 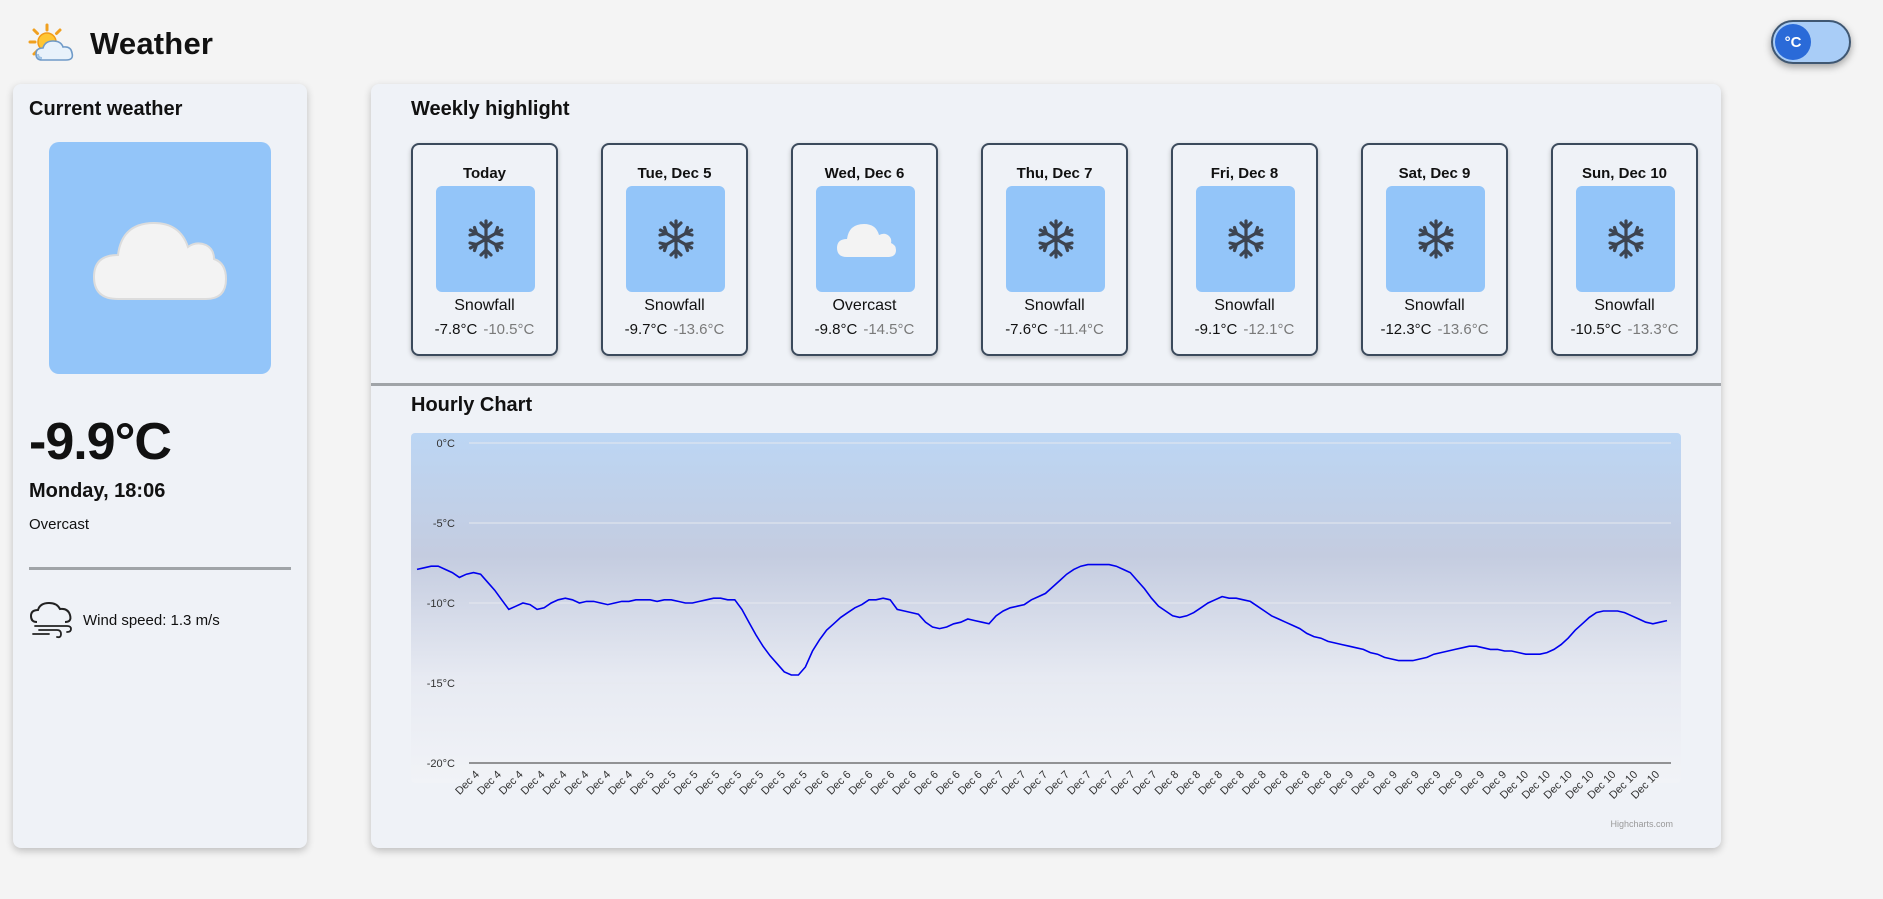 What do you see at coordinates (456, 329) in the screenshot?
I see `day-max-temp: -7.8°C` at bounding box center [456, 329].